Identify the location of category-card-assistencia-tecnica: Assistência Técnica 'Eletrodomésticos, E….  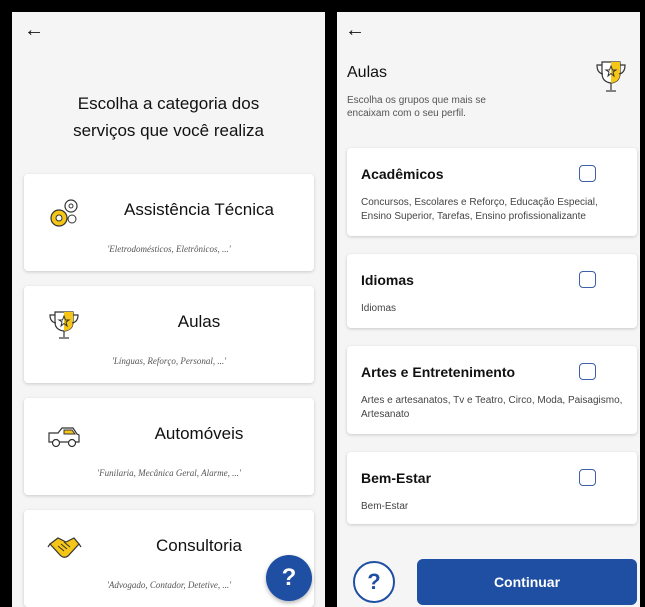
(169, 222).